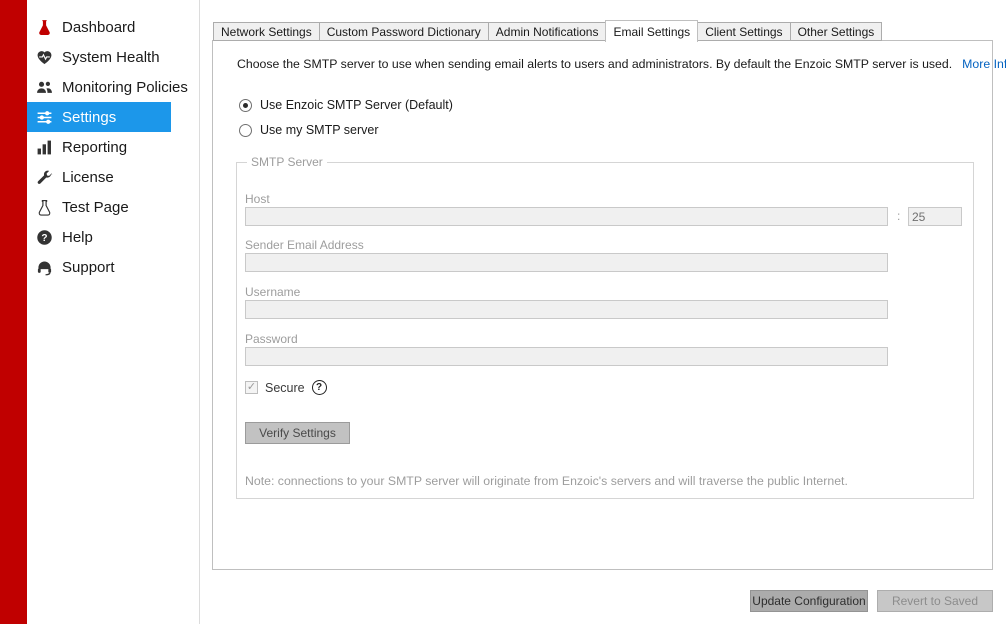  What do you see at coordinates (809, 601) in the screenshot?
I see `update-configuration-button: Update Configuration` at bounding box center [809, 601].